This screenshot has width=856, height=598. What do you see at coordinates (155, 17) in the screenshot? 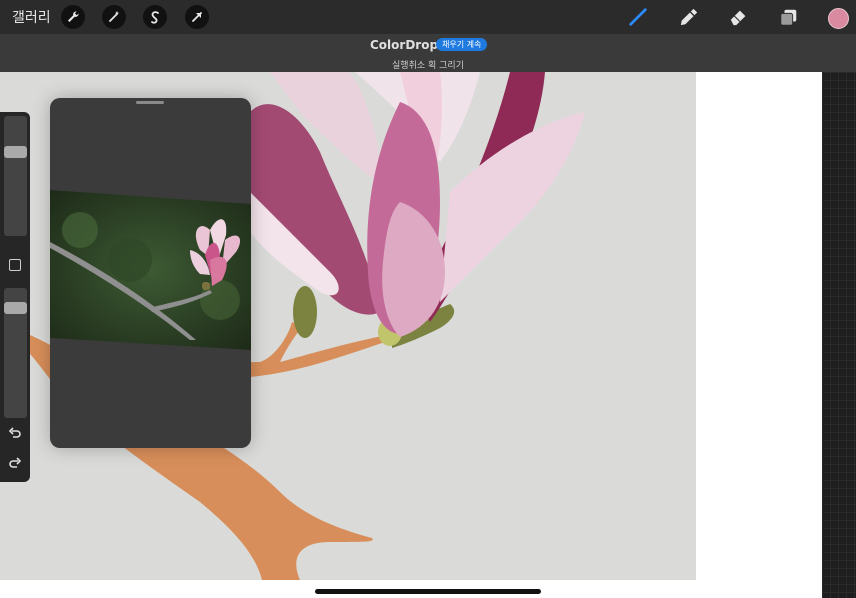
I see `selection-icon` at bounding box center [155, 17].